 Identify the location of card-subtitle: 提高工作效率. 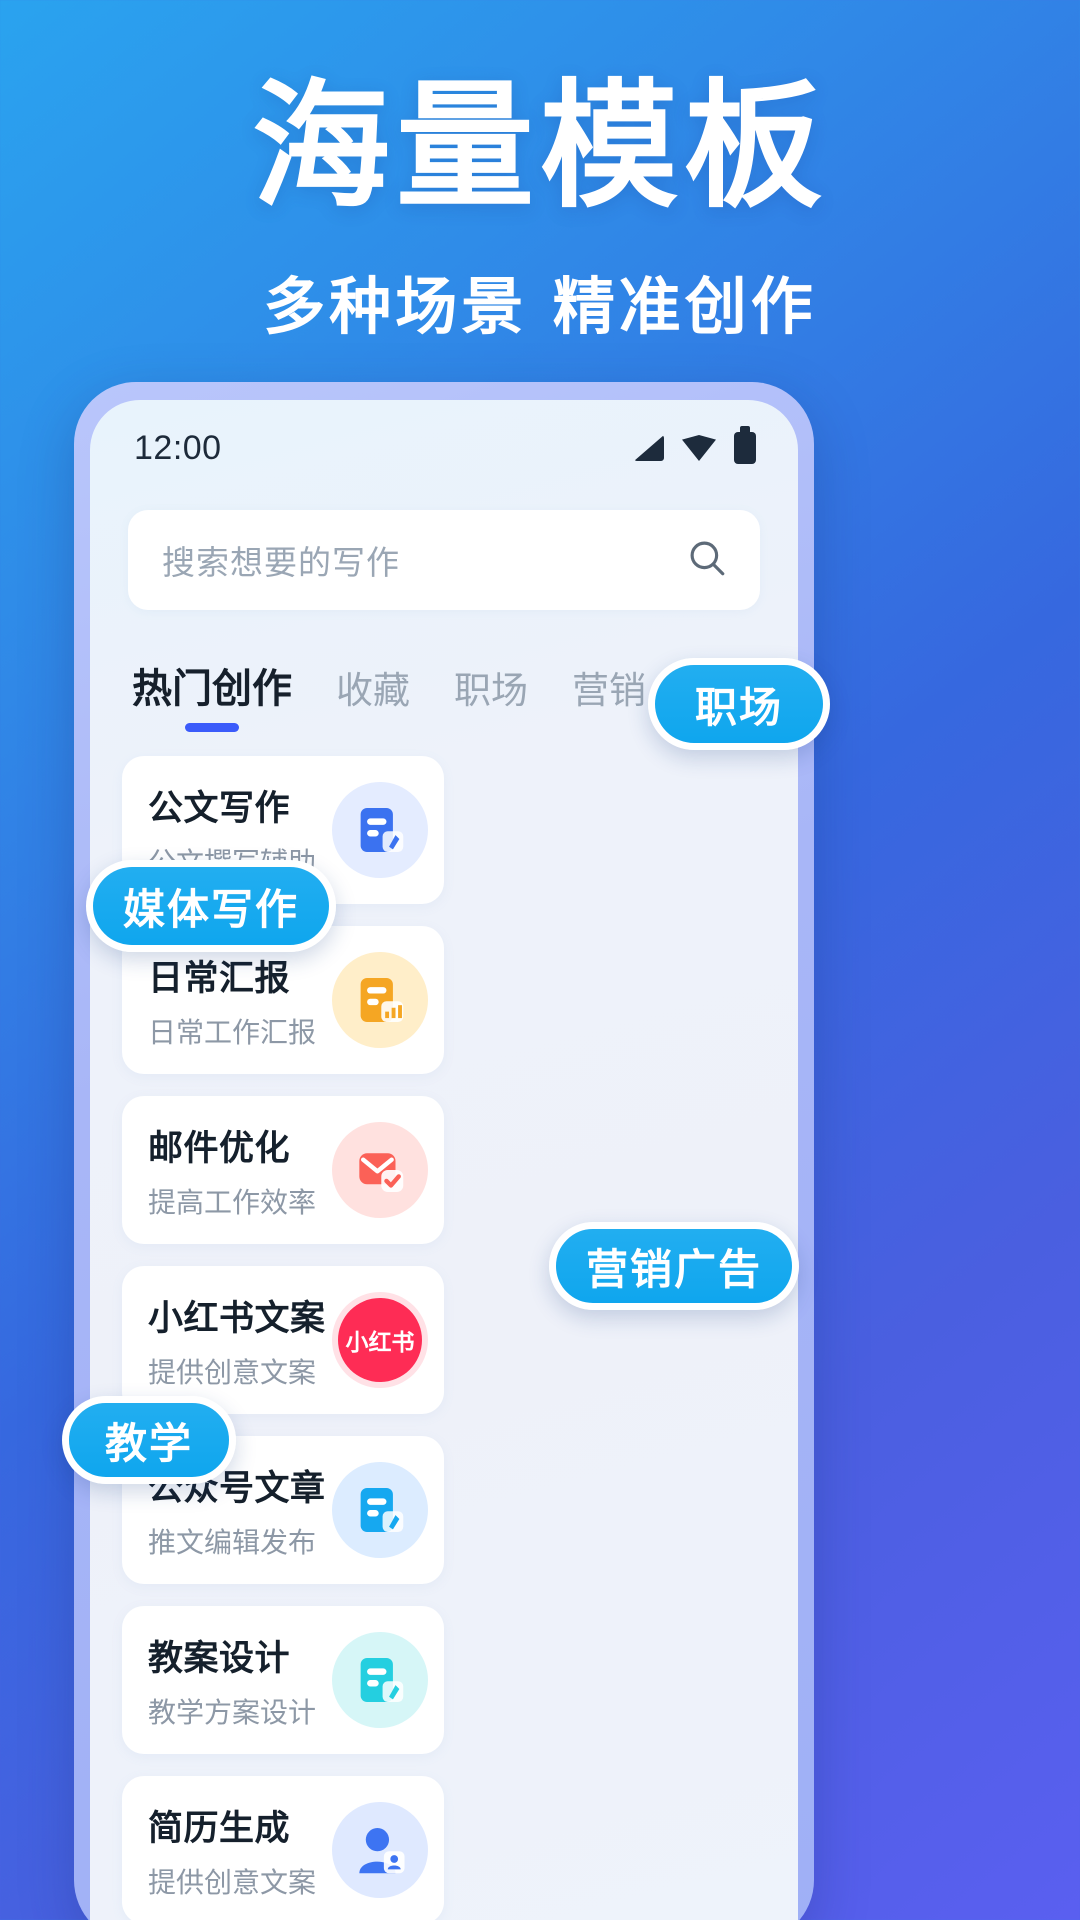
(232, 1202).